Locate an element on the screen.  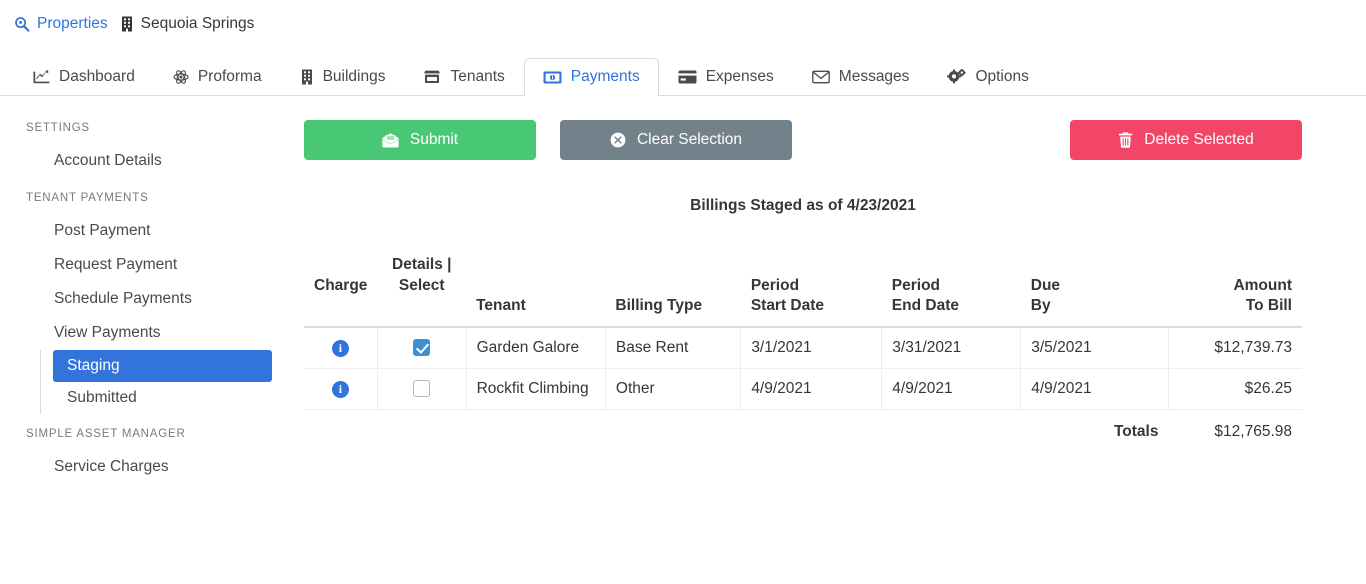
sidebar-item-service-charges: Service Charges is located at coordinates (136, 467).